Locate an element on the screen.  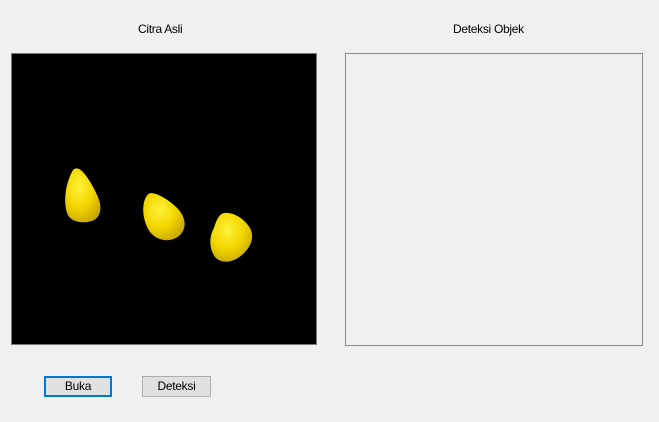
corn-kernels-image is located at coordinates (159, 215).